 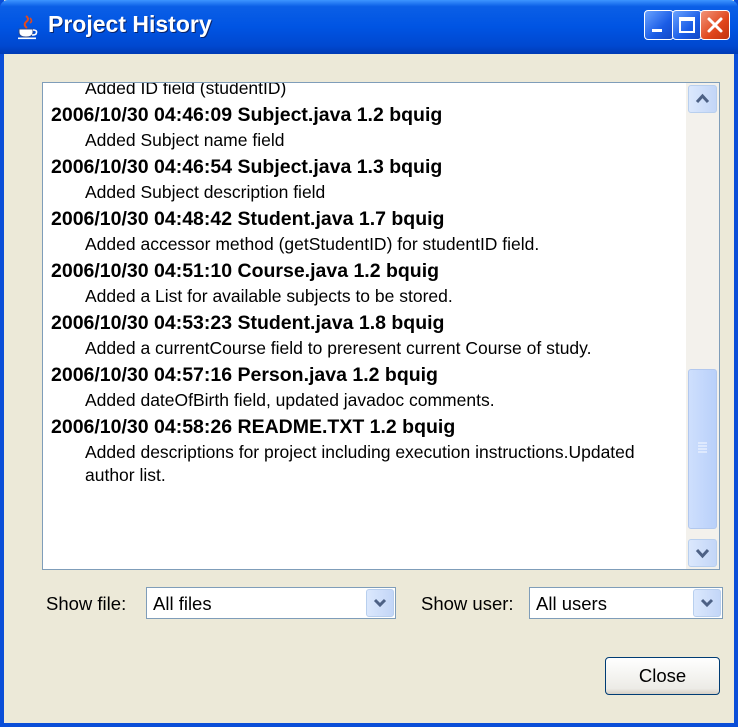 What do you see at coordinates (659, 25) in the screenshot?
I see `minimize-button` at bounding box center [659, 25].